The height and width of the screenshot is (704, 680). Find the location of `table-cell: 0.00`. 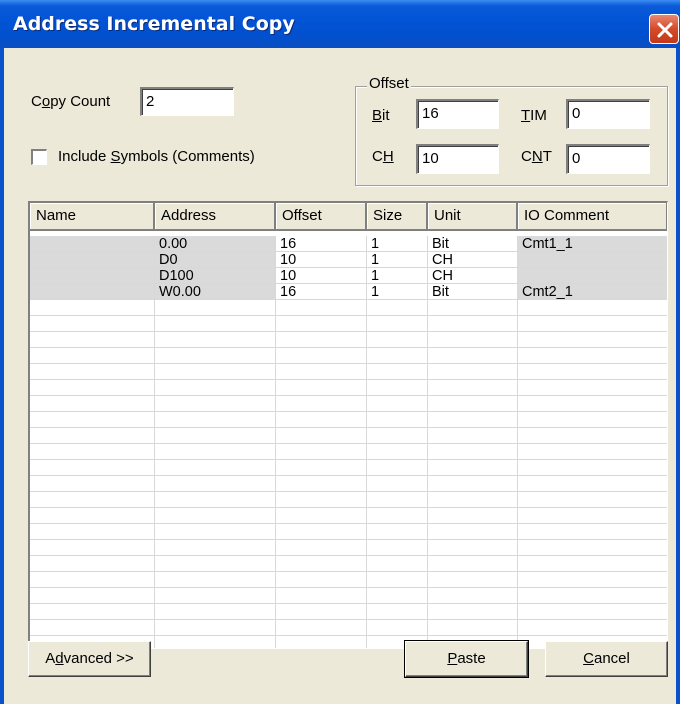

table-cell: 0.00 is located at coordinates (215, 244).